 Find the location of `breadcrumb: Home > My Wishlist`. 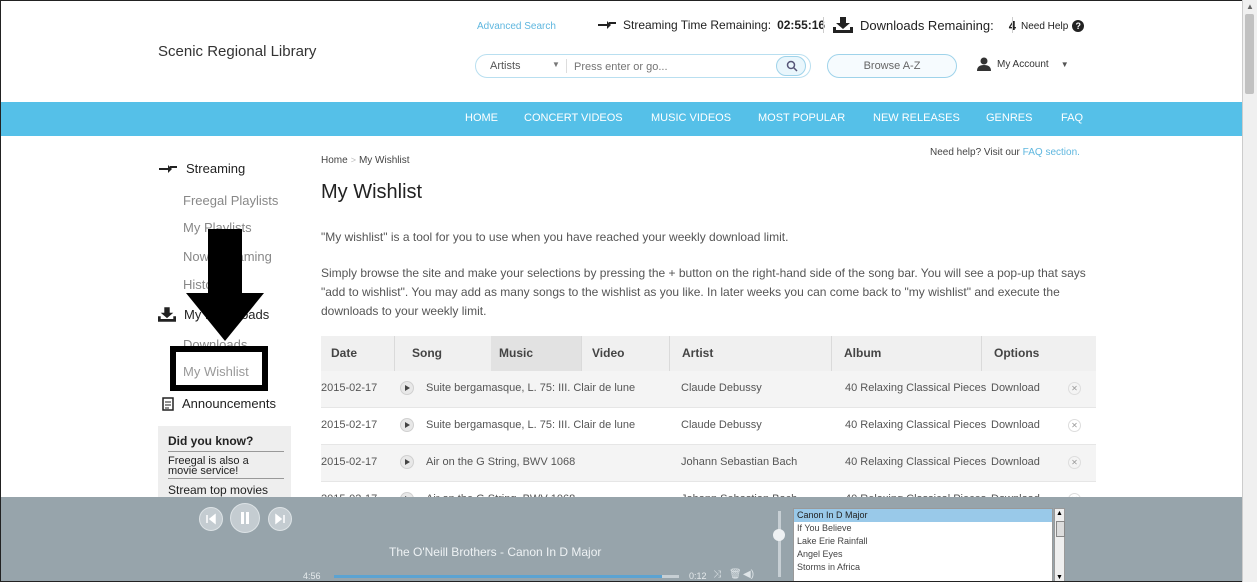

breadcrumb: Home > My Wishlist is located at coordinates (365, 160).